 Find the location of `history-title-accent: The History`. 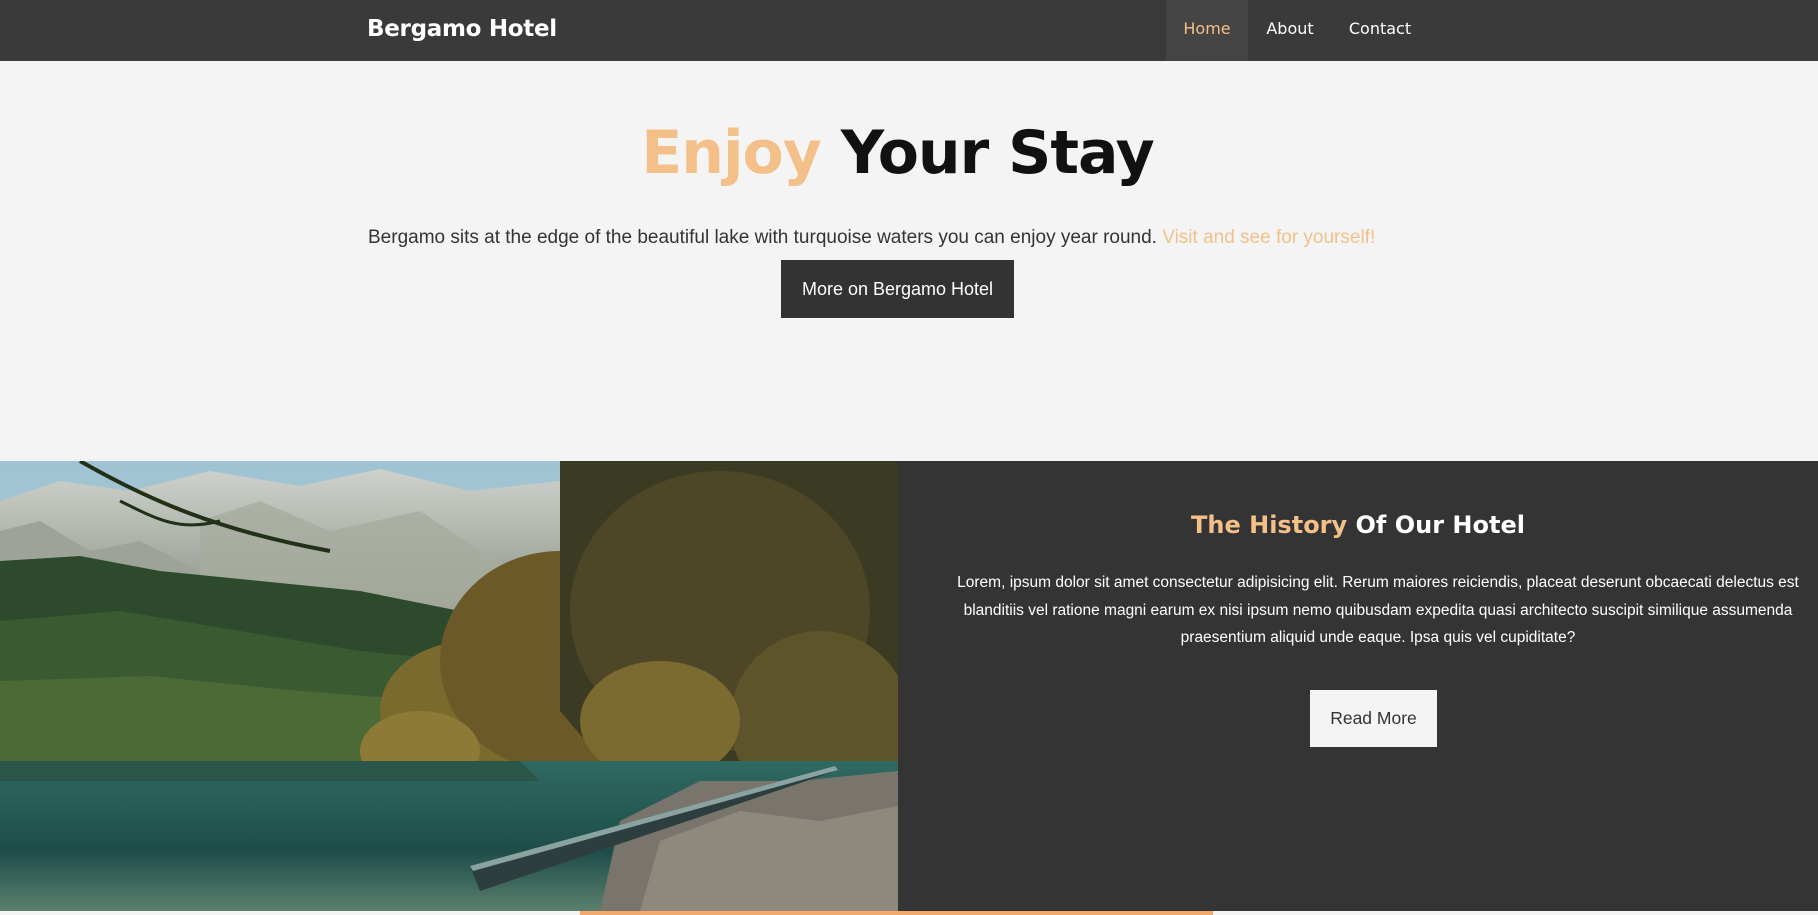

history-title-accent: The History is located at coordinates (1269, 525).